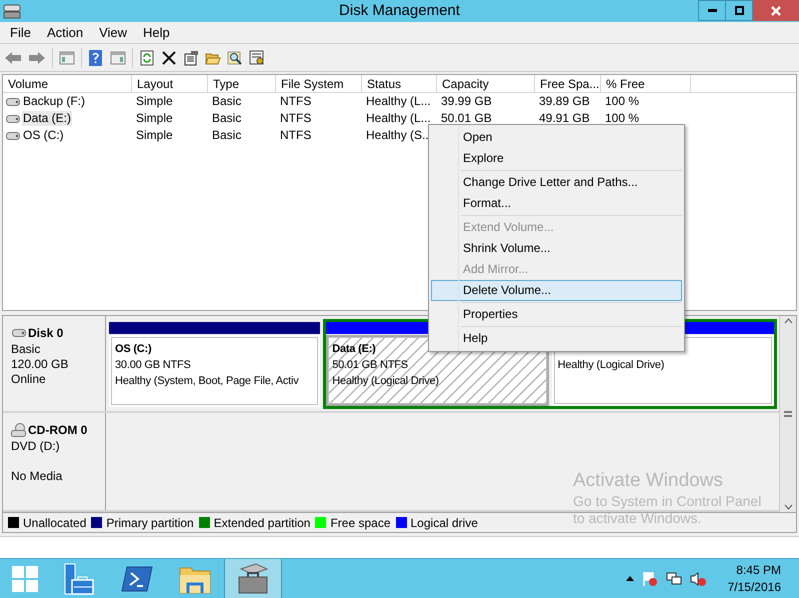  What do you see at coordinates (698, 578) in the screenshot?
I see `speaker-muted-icon` at bounding box center [698, 578].